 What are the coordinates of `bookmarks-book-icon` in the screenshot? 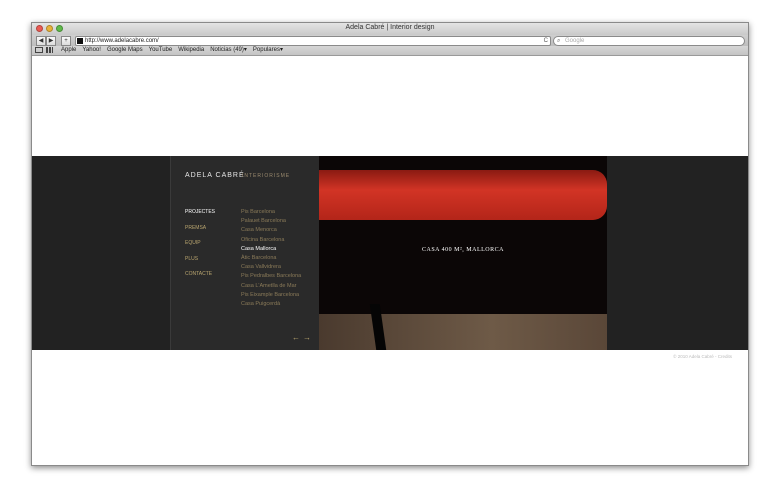 It's located at (39, 50).